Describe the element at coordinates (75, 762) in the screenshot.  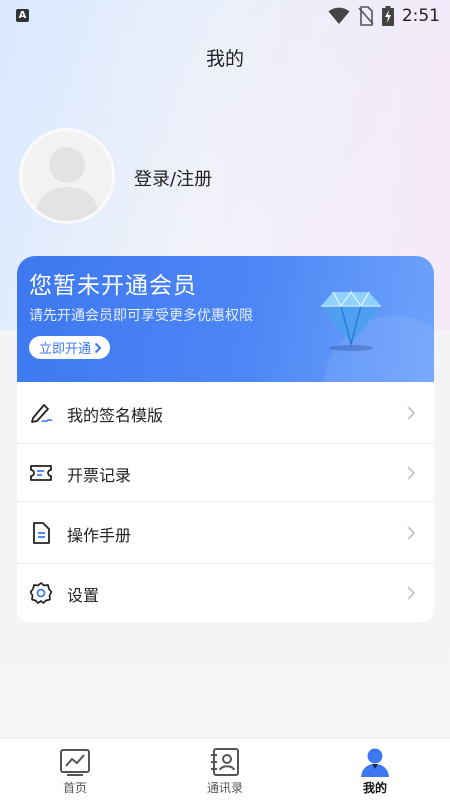
I see `chart-icon` at that location.